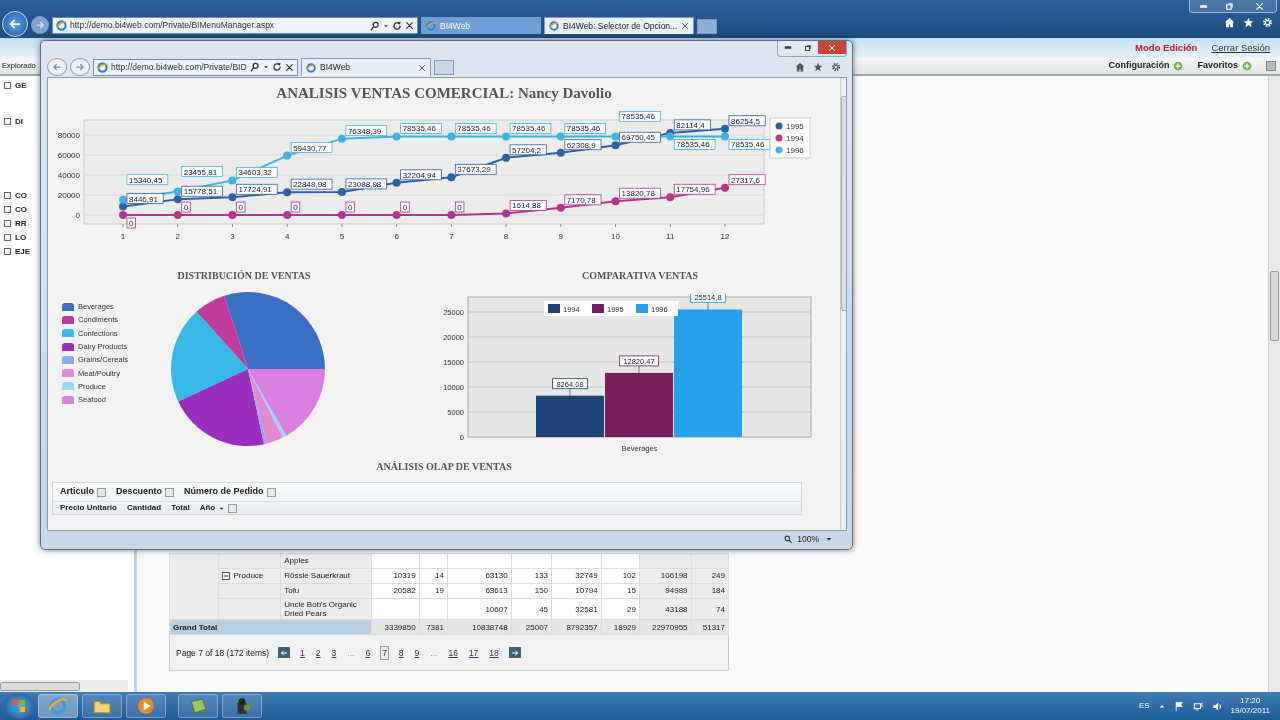  What do you see at coordinates (13, 121) in the screenshot?
I see `tree-item: DI` at bounding box center [13, 121].